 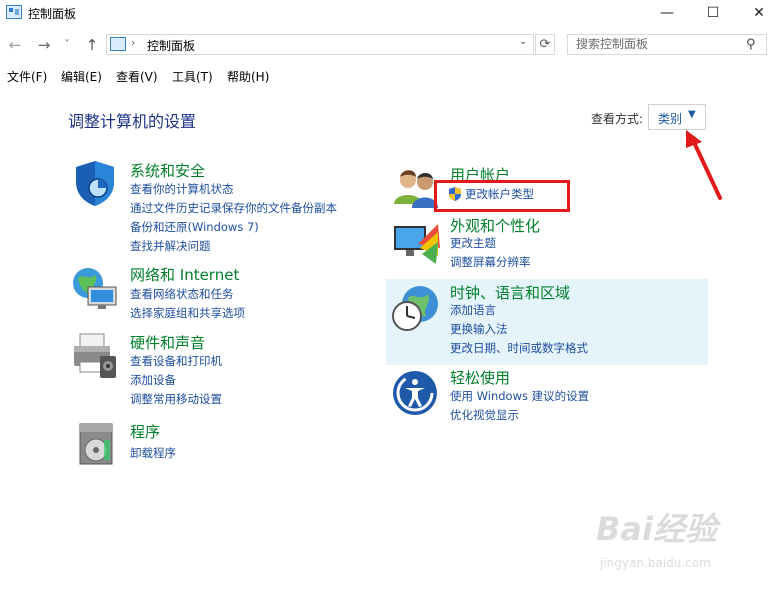 What do you see at coordinates (484, 415) in the screenshot?
I see `link-optimize-visual-display: 优化视觉显示` at bounding box center [484, 415].